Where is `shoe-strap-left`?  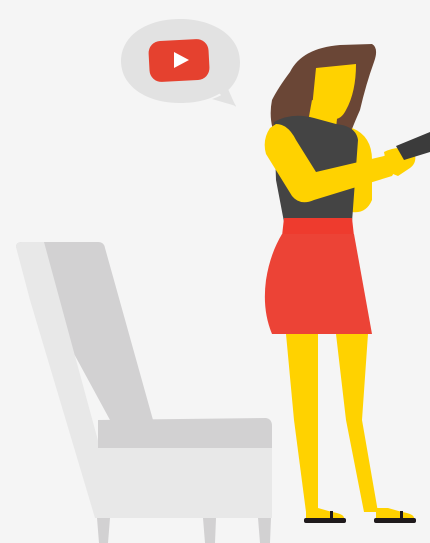
shoe-strap-left is located at coordinates (331, 515).